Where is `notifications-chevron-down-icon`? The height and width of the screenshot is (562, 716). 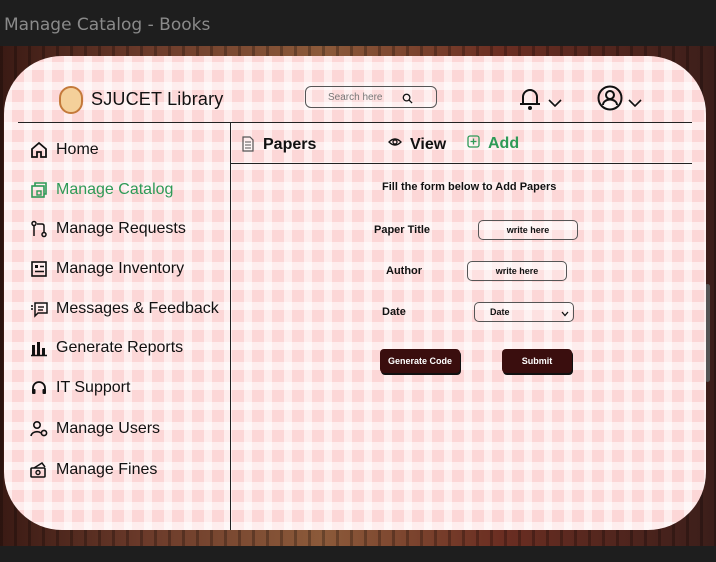
notifications-chevron-down-icon is located at coordinates (555, 104).